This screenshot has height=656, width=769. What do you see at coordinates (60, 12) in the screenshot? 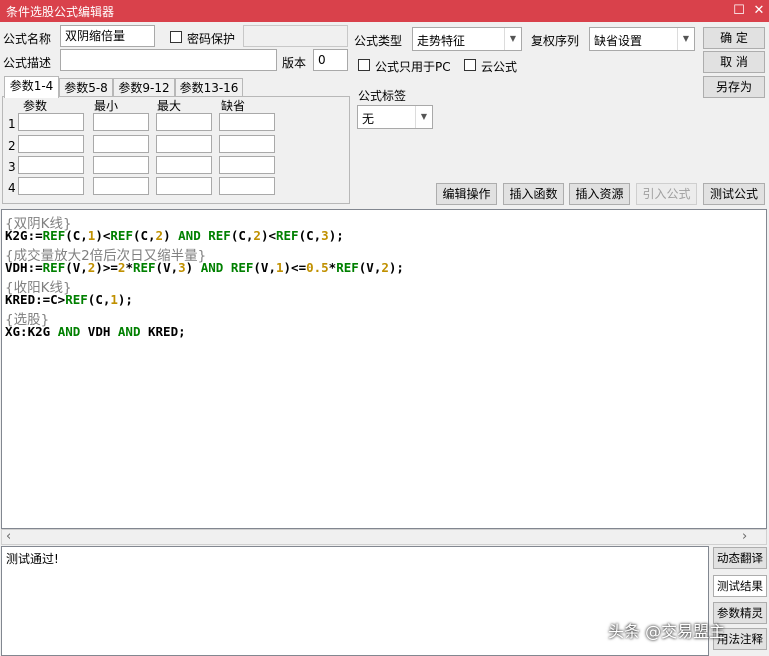
I see `window-title: 条件选股公式编辑器` at bounding box center [60, 12].